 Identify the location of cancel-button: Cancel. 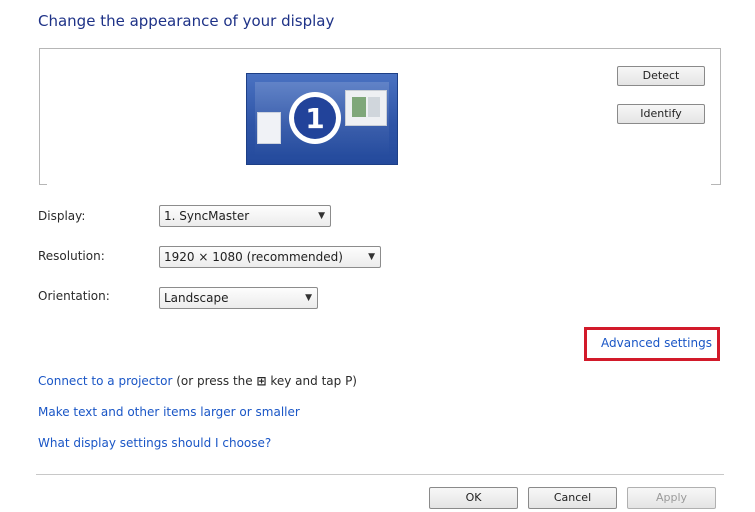
(572, 498).